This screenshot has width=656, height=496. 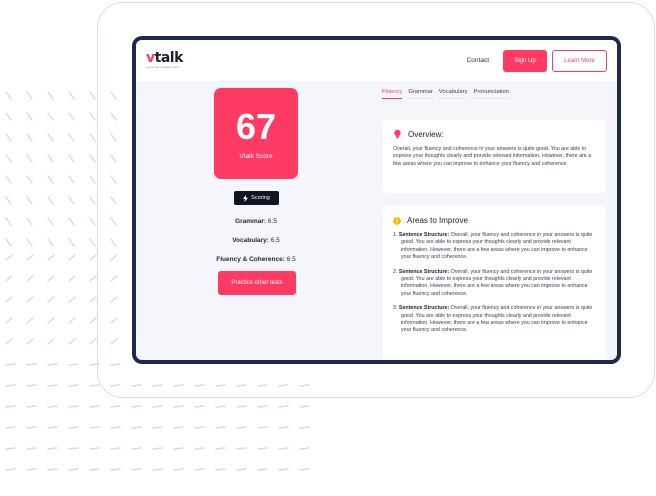 What do you see at coordinates (395, 235) in the screenshot?
I see `list-item-number: 1.` at bounding box center [395, 235].